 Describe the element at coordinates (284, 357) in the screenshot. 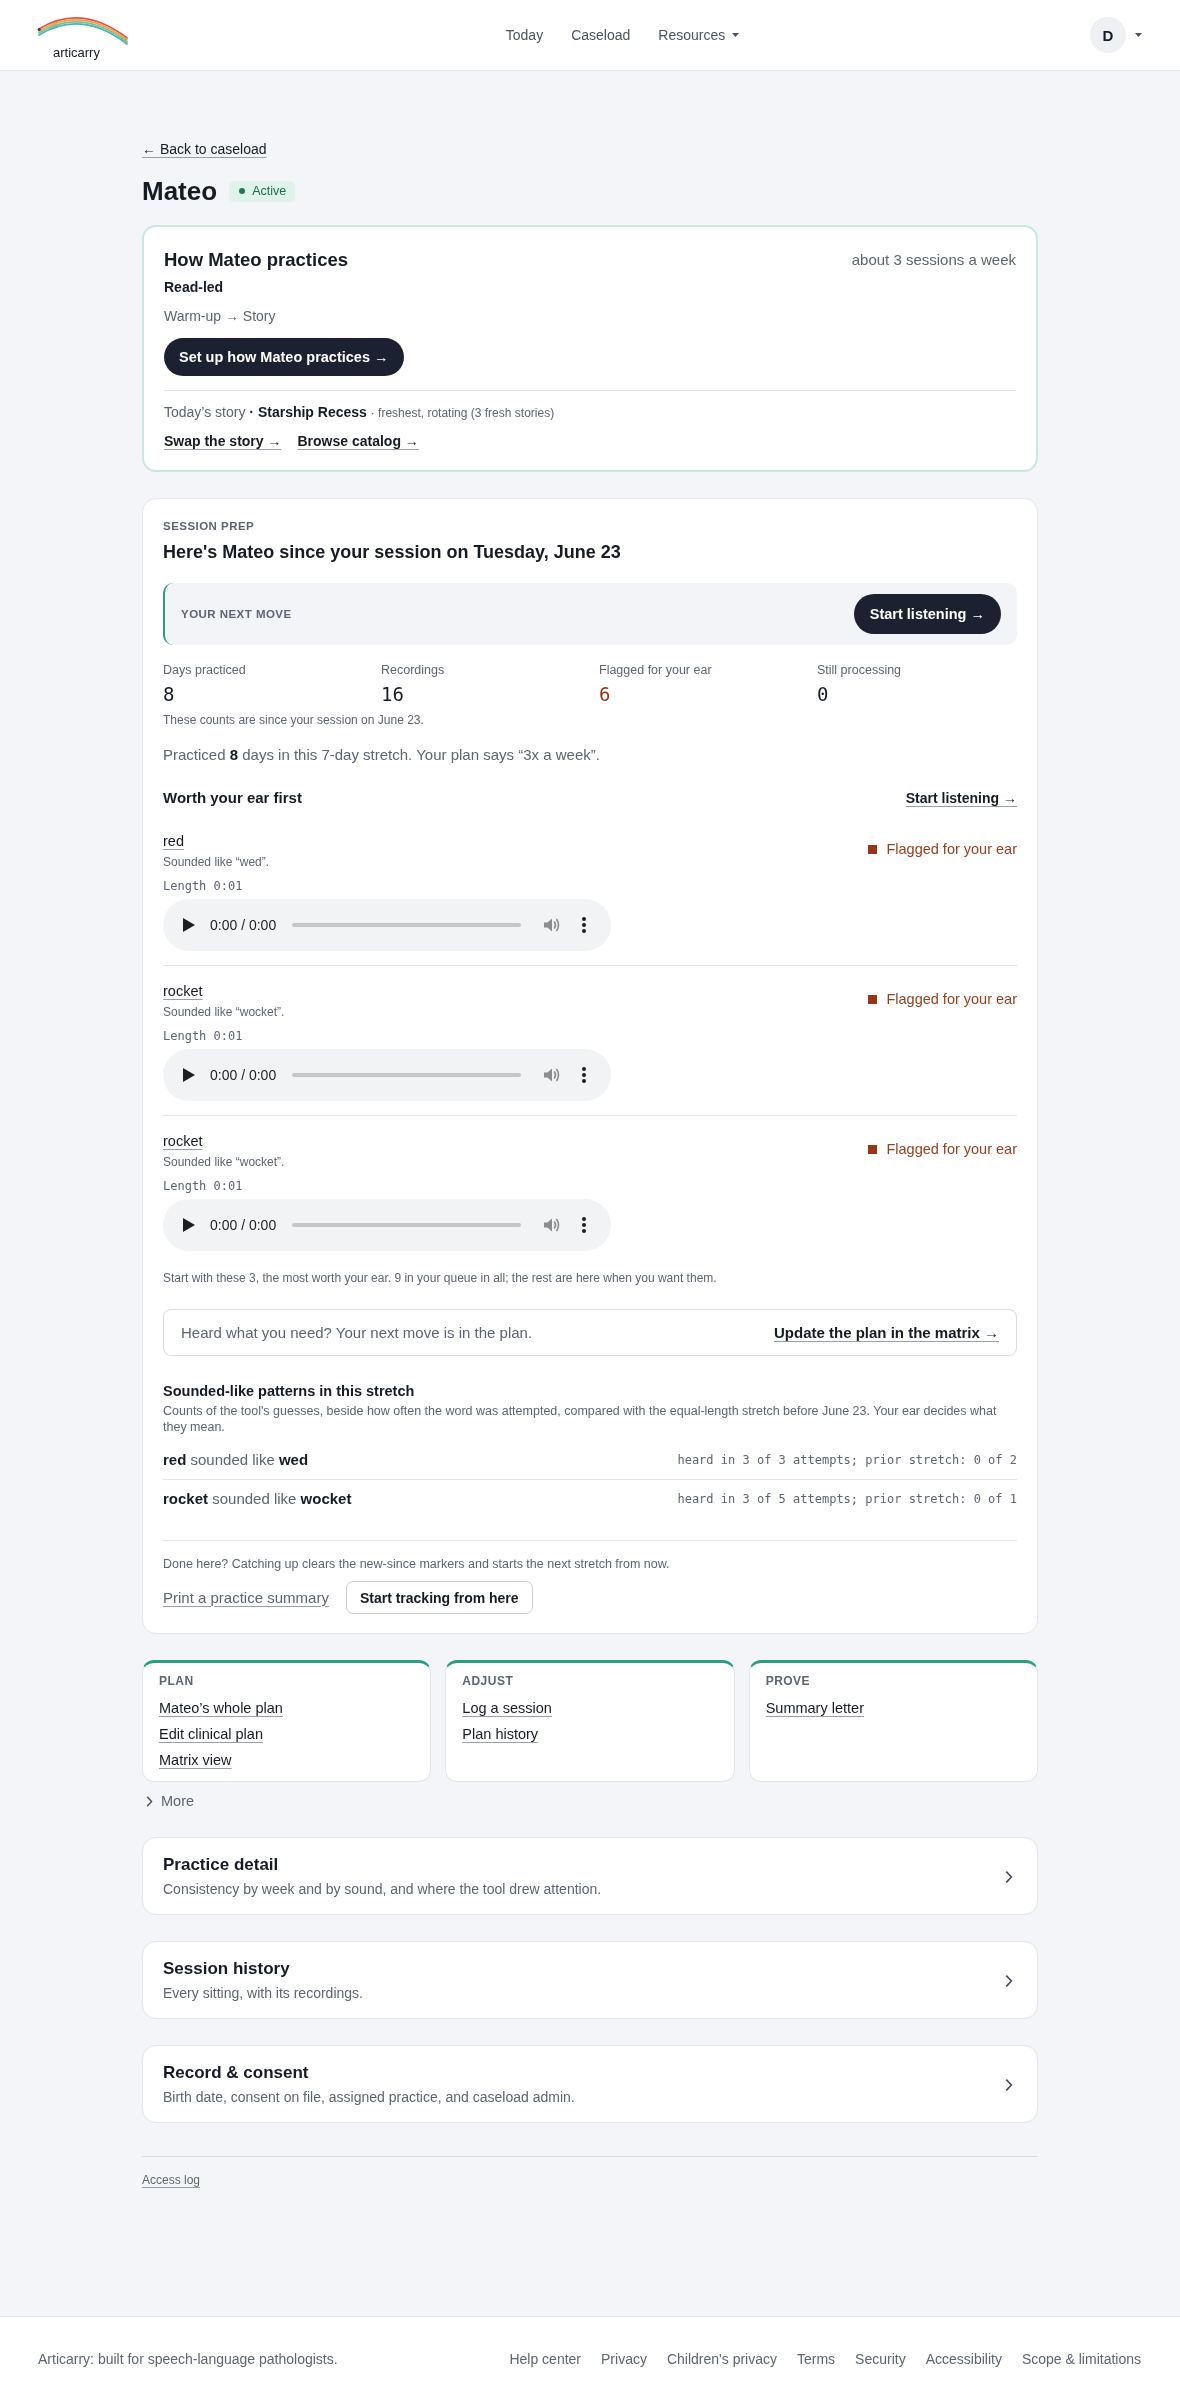

I see `setup-practice-button: Set up how Mateo practices →` at that location.